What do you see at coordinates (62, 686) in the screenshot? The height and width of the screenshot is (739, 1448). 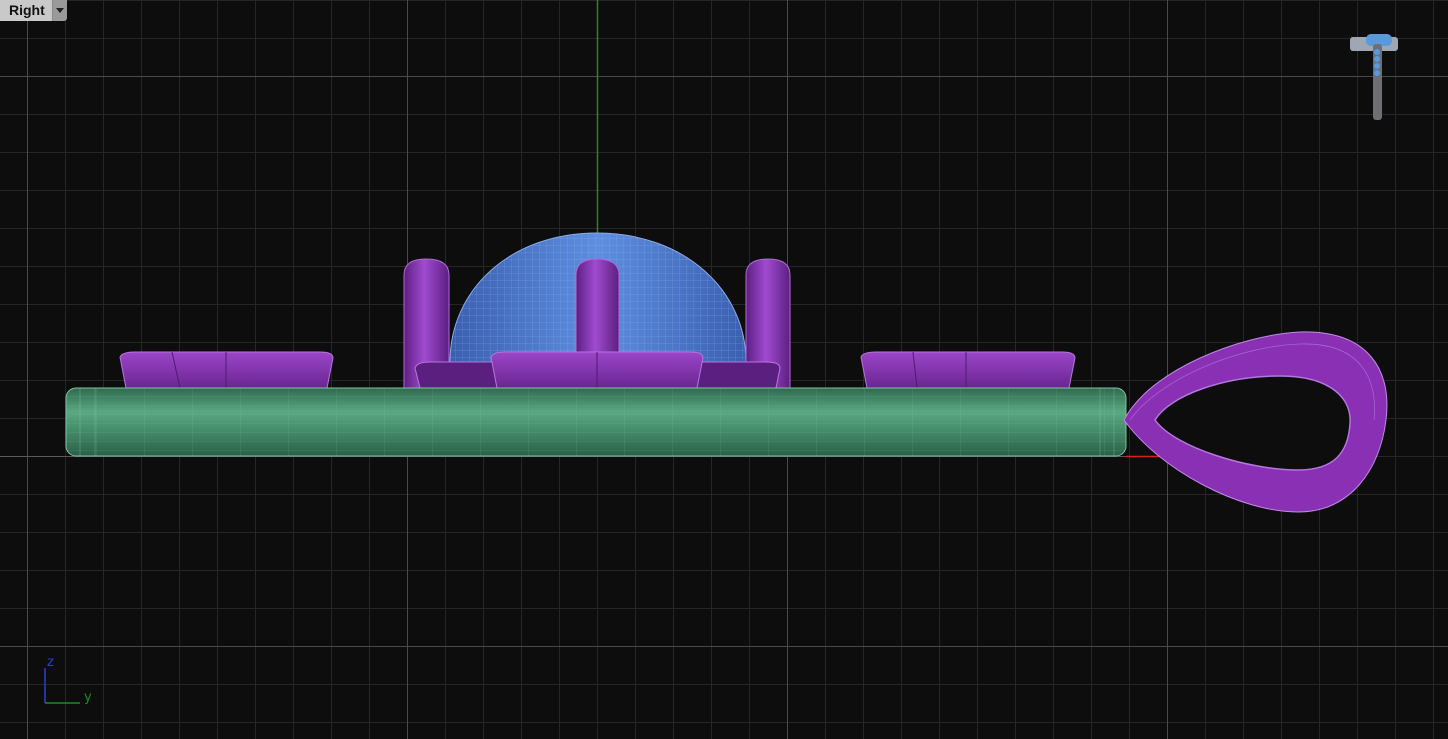 I see `axis-gizmo` at bounding box center [62, 686].